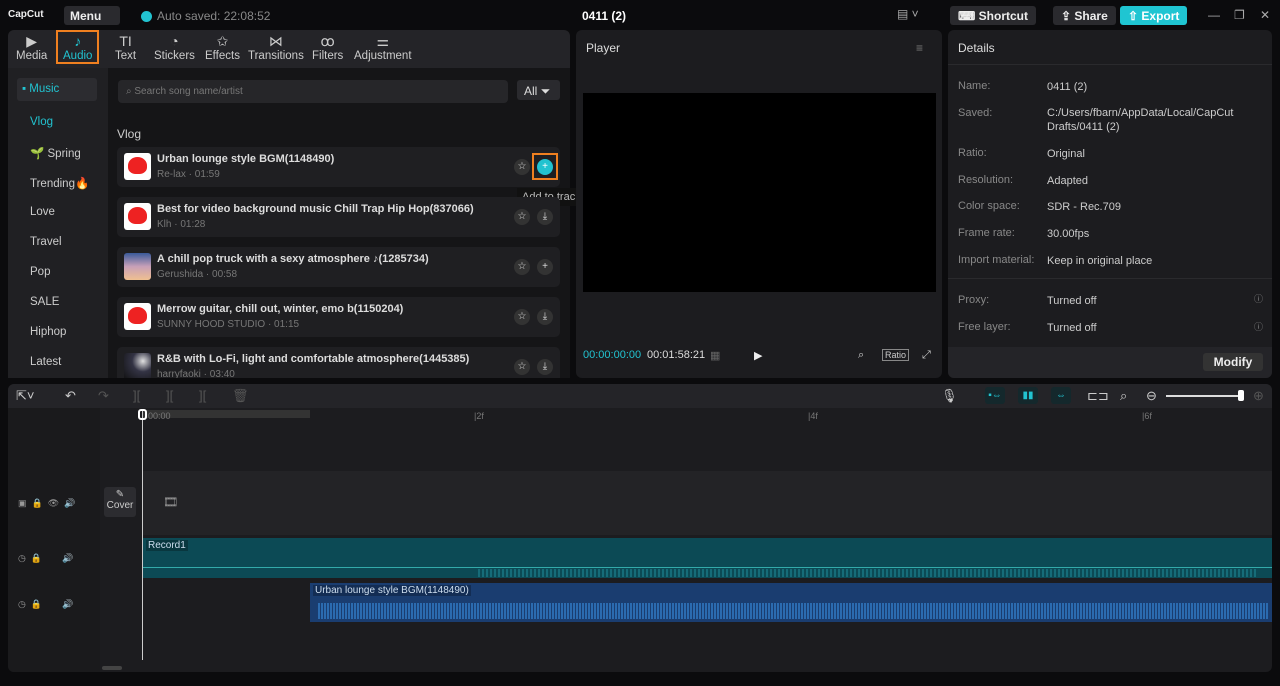  What do you see at coordinates (159, 416) in the screenshot?
I see `tick-label: 00:00` at bounding box center [159, 416].